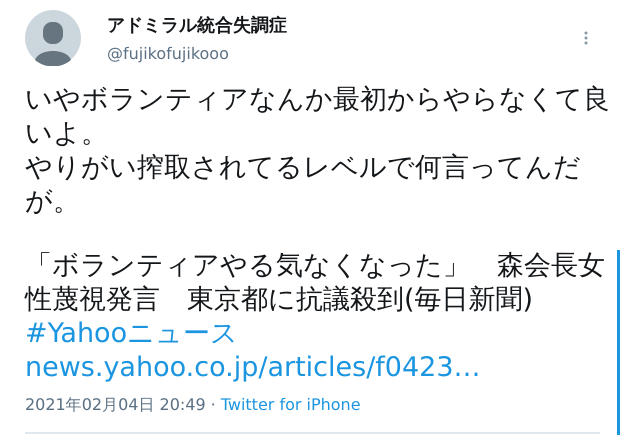 The height and width of the screenshot is (435, 620). What do you see at coordinates (303, 185) in the screenshot?
I see `tweet-text: やりがい搾取されてるレベルで何言ってんだが。` at bounding box center [303, 185].